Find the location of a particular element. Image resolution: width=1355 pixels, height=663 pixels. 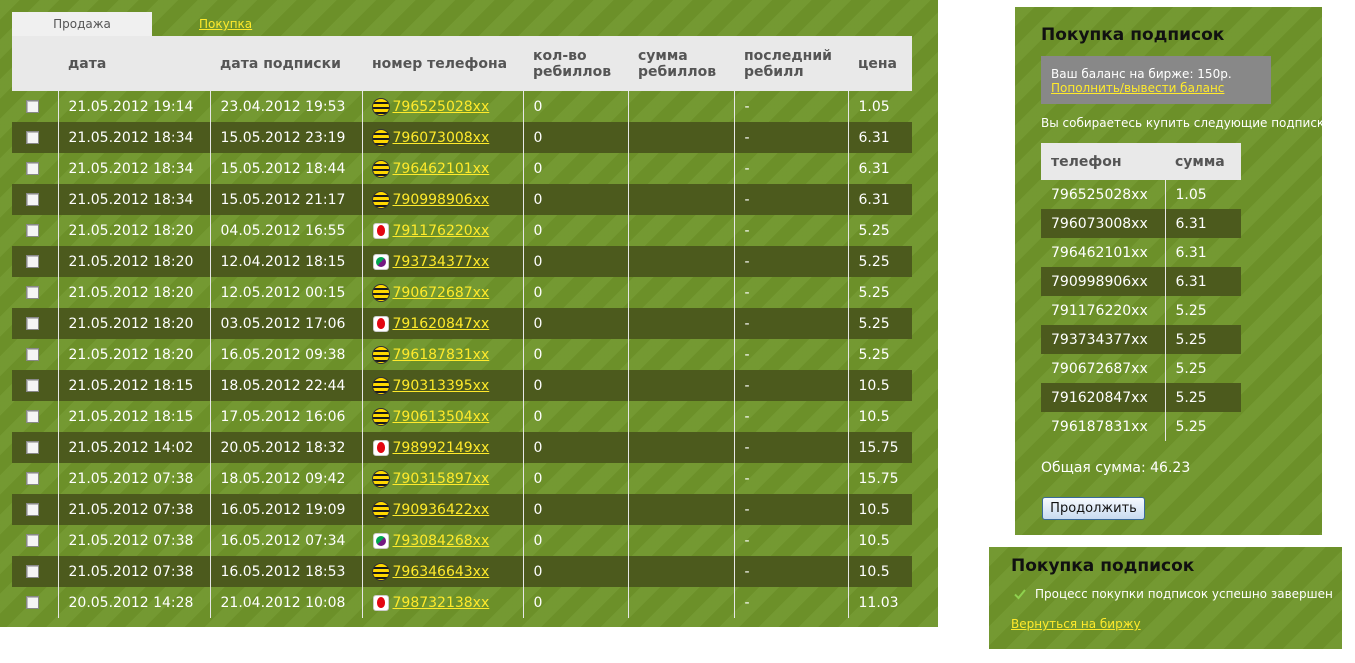

cart-row: 796073008xx 6.31 is located at coordinates (1141, 223).